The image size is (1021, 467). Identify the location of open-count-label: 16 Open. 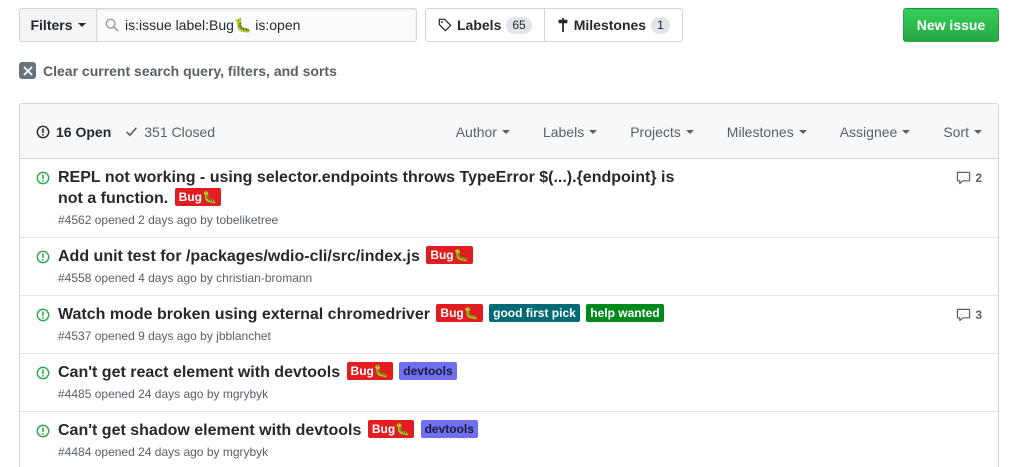
(84, 131).